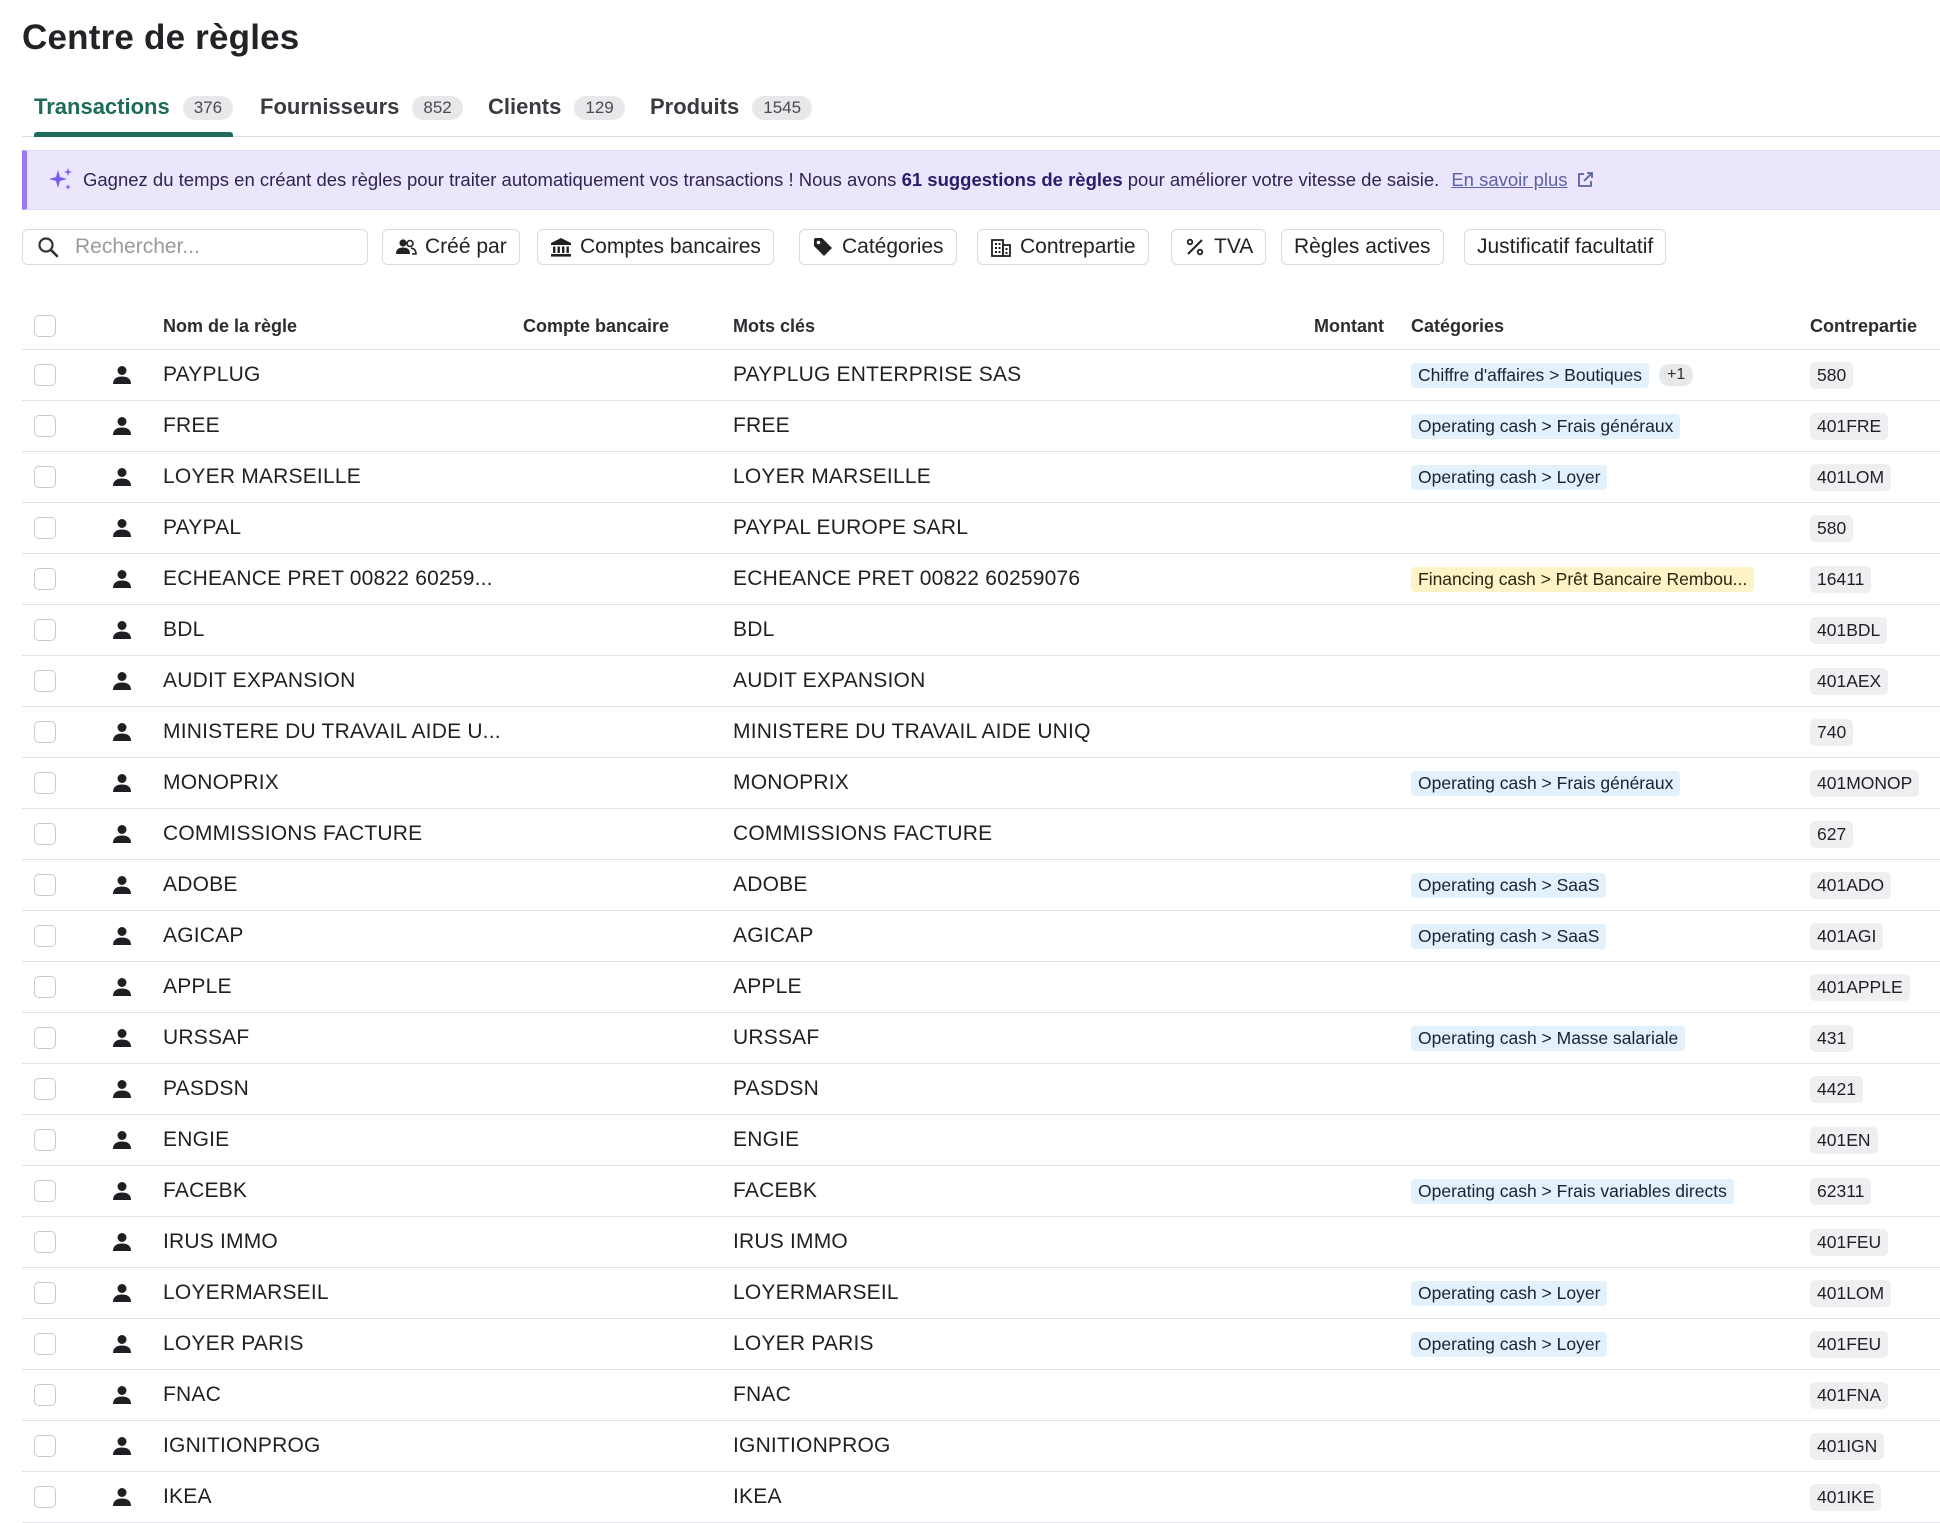 This screenshot has height=1523, width=1940. Describe the element at coordinates (1863, 326) in the screenshot. I see `col-header-counterpart: Contrepartie` at that location.